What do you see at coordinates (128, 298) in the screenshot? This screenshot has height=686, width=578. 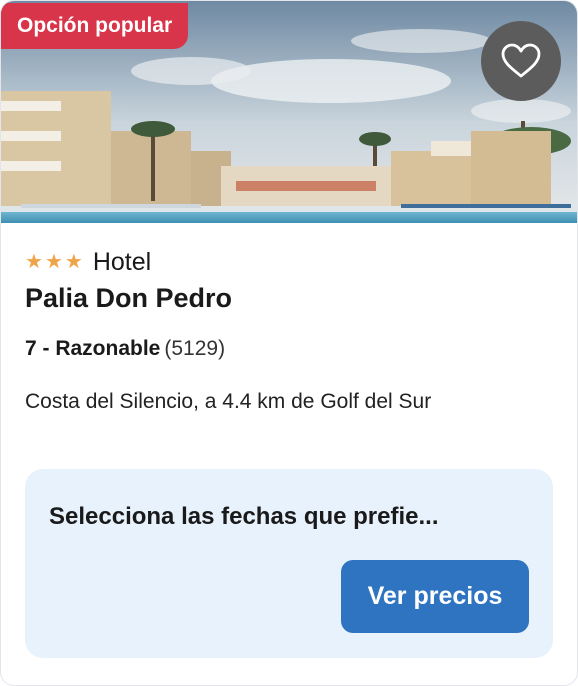 I see `hotel-name: Palia Don Pedro` at bounding box center [128, 298].